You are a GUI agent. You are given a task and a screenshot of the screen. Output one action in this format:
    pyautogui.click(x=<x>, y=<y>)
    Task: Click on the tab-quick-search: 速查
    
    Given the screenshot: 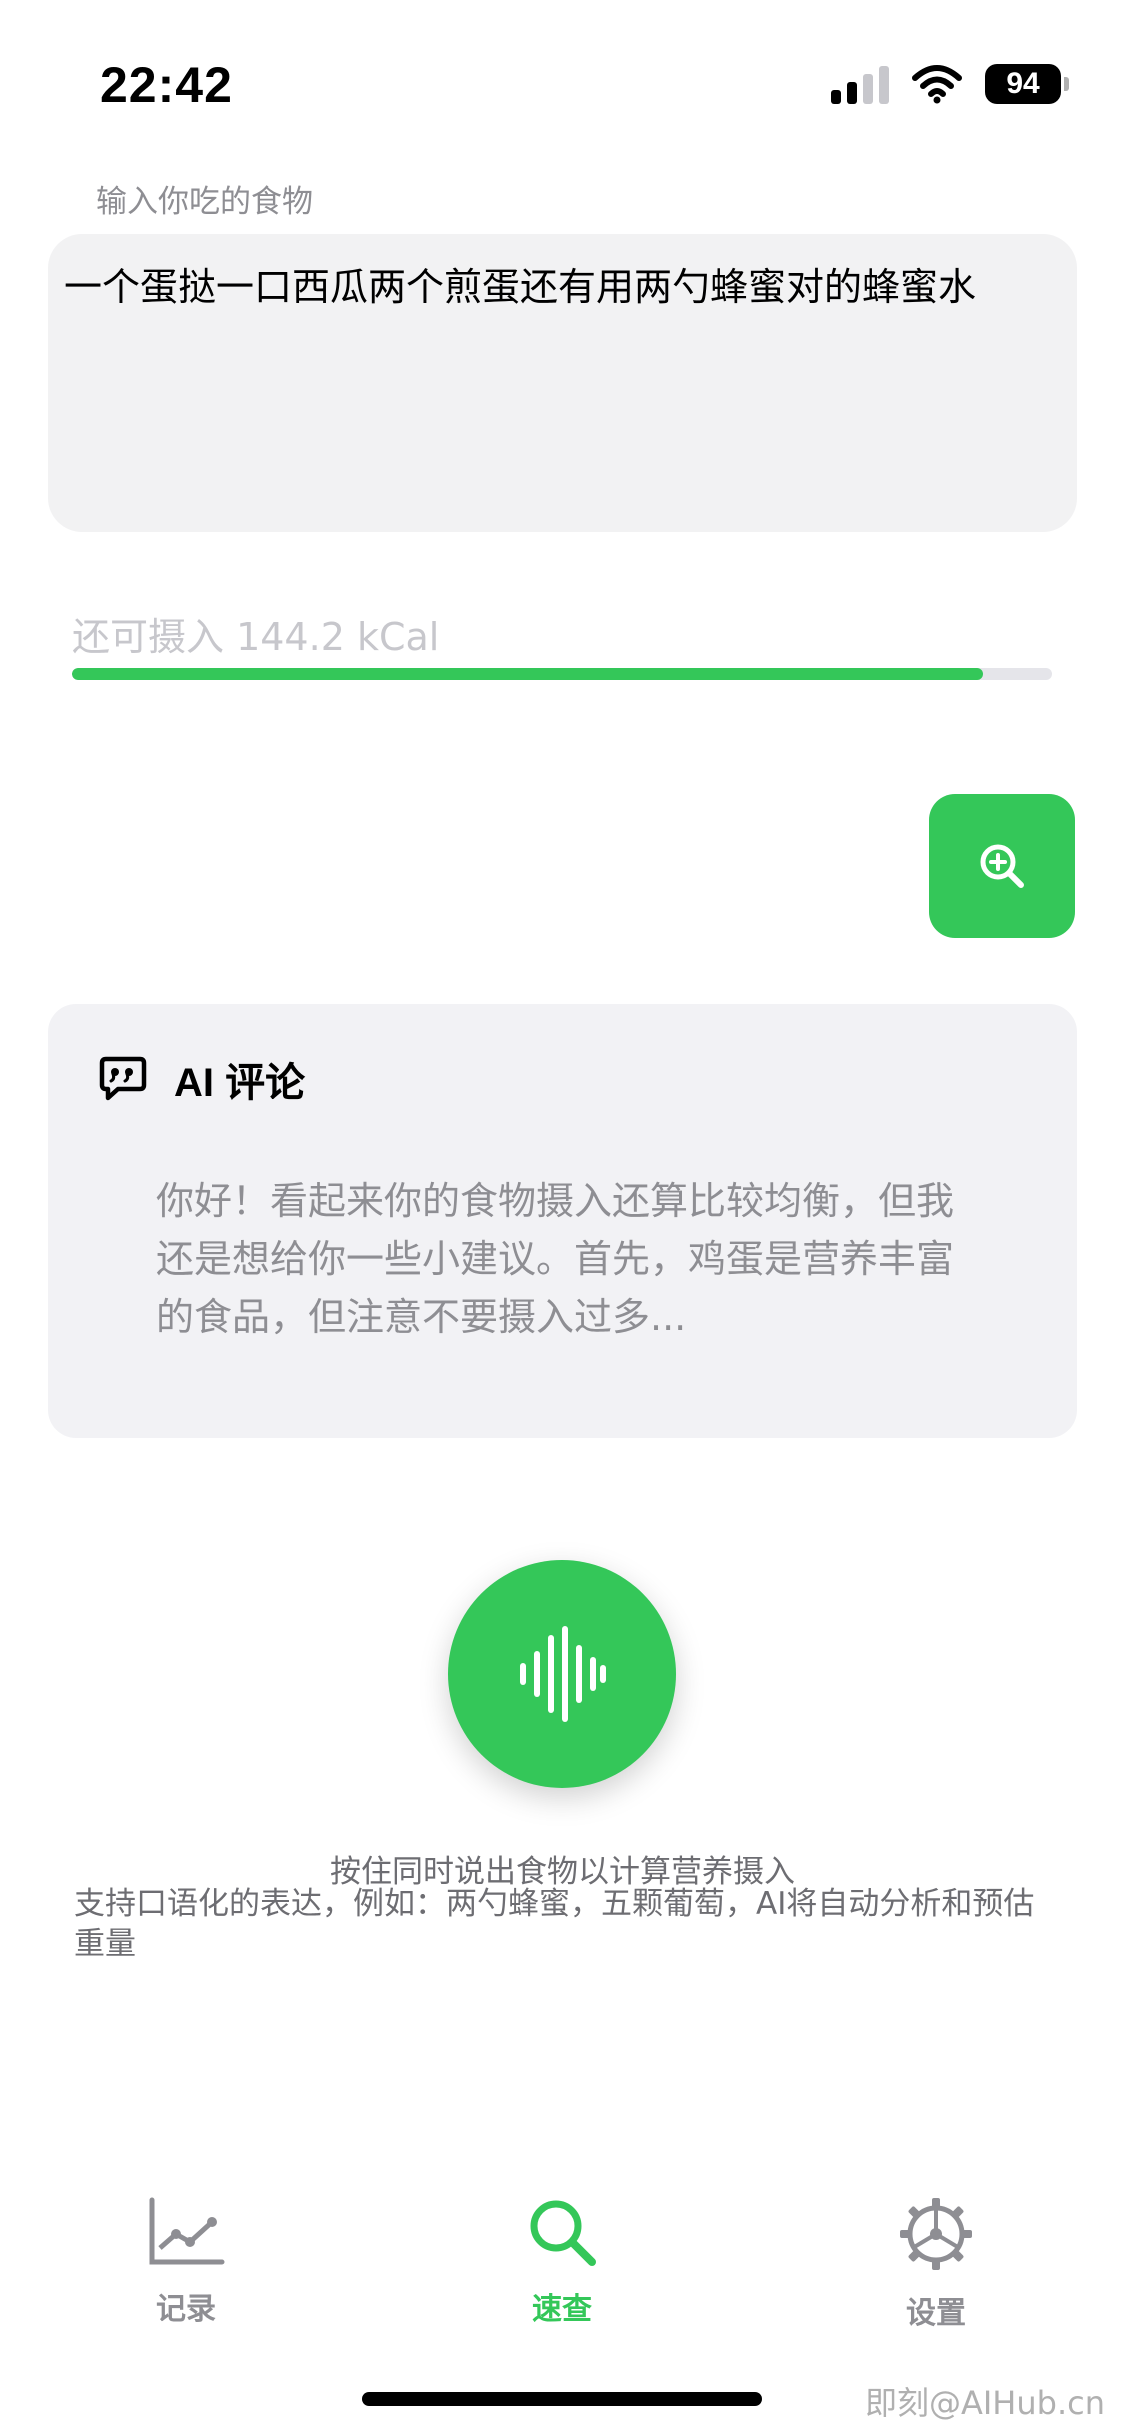 What is the action you would take?
    pyautogui.click(x=562, y=2262)
    